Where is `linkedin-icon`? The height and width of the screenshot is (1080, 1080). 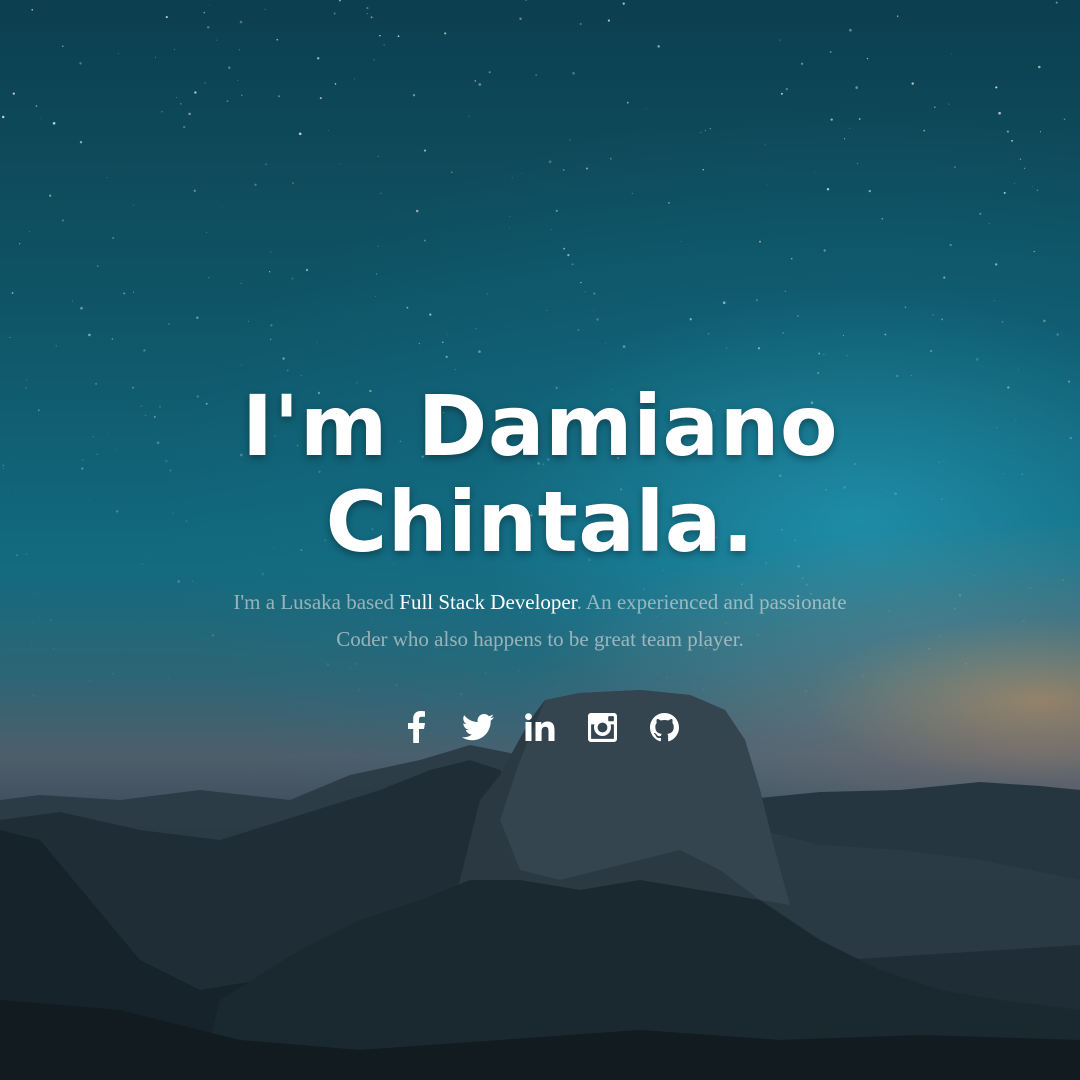
linkedin-icon is located at coordinates (540, 727).